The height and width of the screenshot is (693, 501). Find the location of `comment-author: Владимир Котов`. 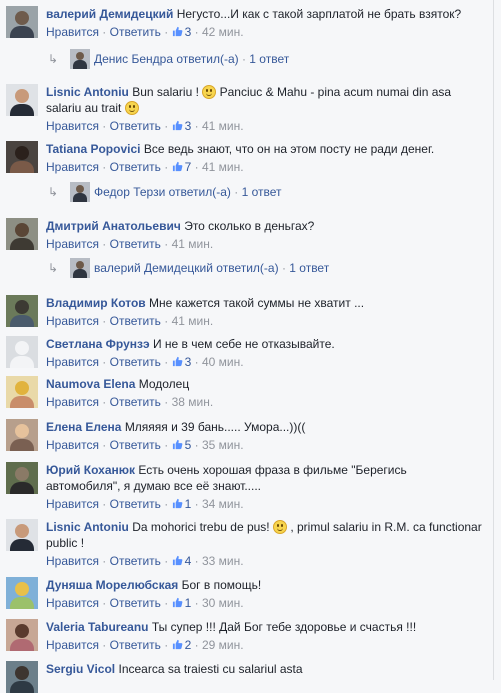

comment-author: Владимир Котов is located at coordinates (96, 303).